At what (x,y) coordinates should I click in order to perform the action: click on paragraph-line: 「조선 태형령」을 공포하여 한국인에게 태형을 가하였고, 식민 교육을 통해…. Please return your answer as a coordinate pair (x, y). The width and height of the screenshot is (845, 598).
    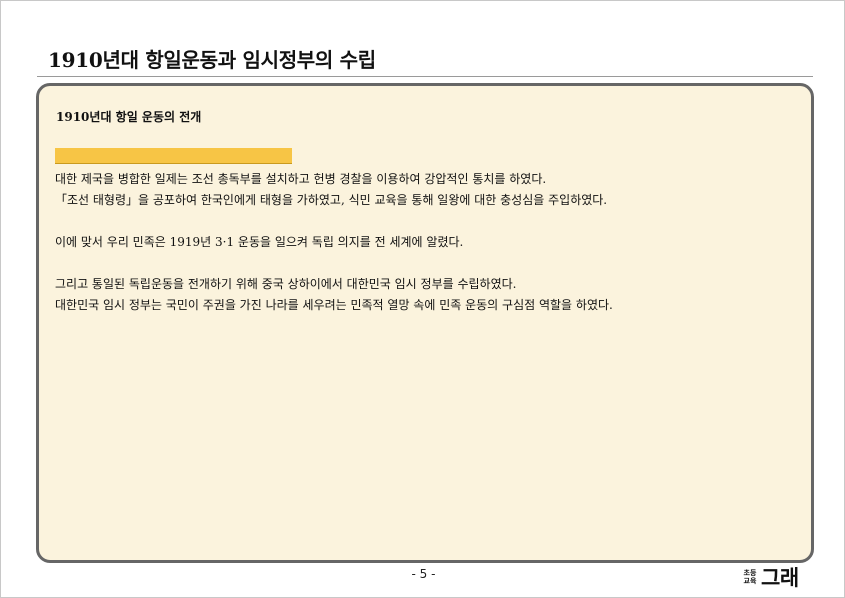
    Looking at the image, I should click on (331, 200).